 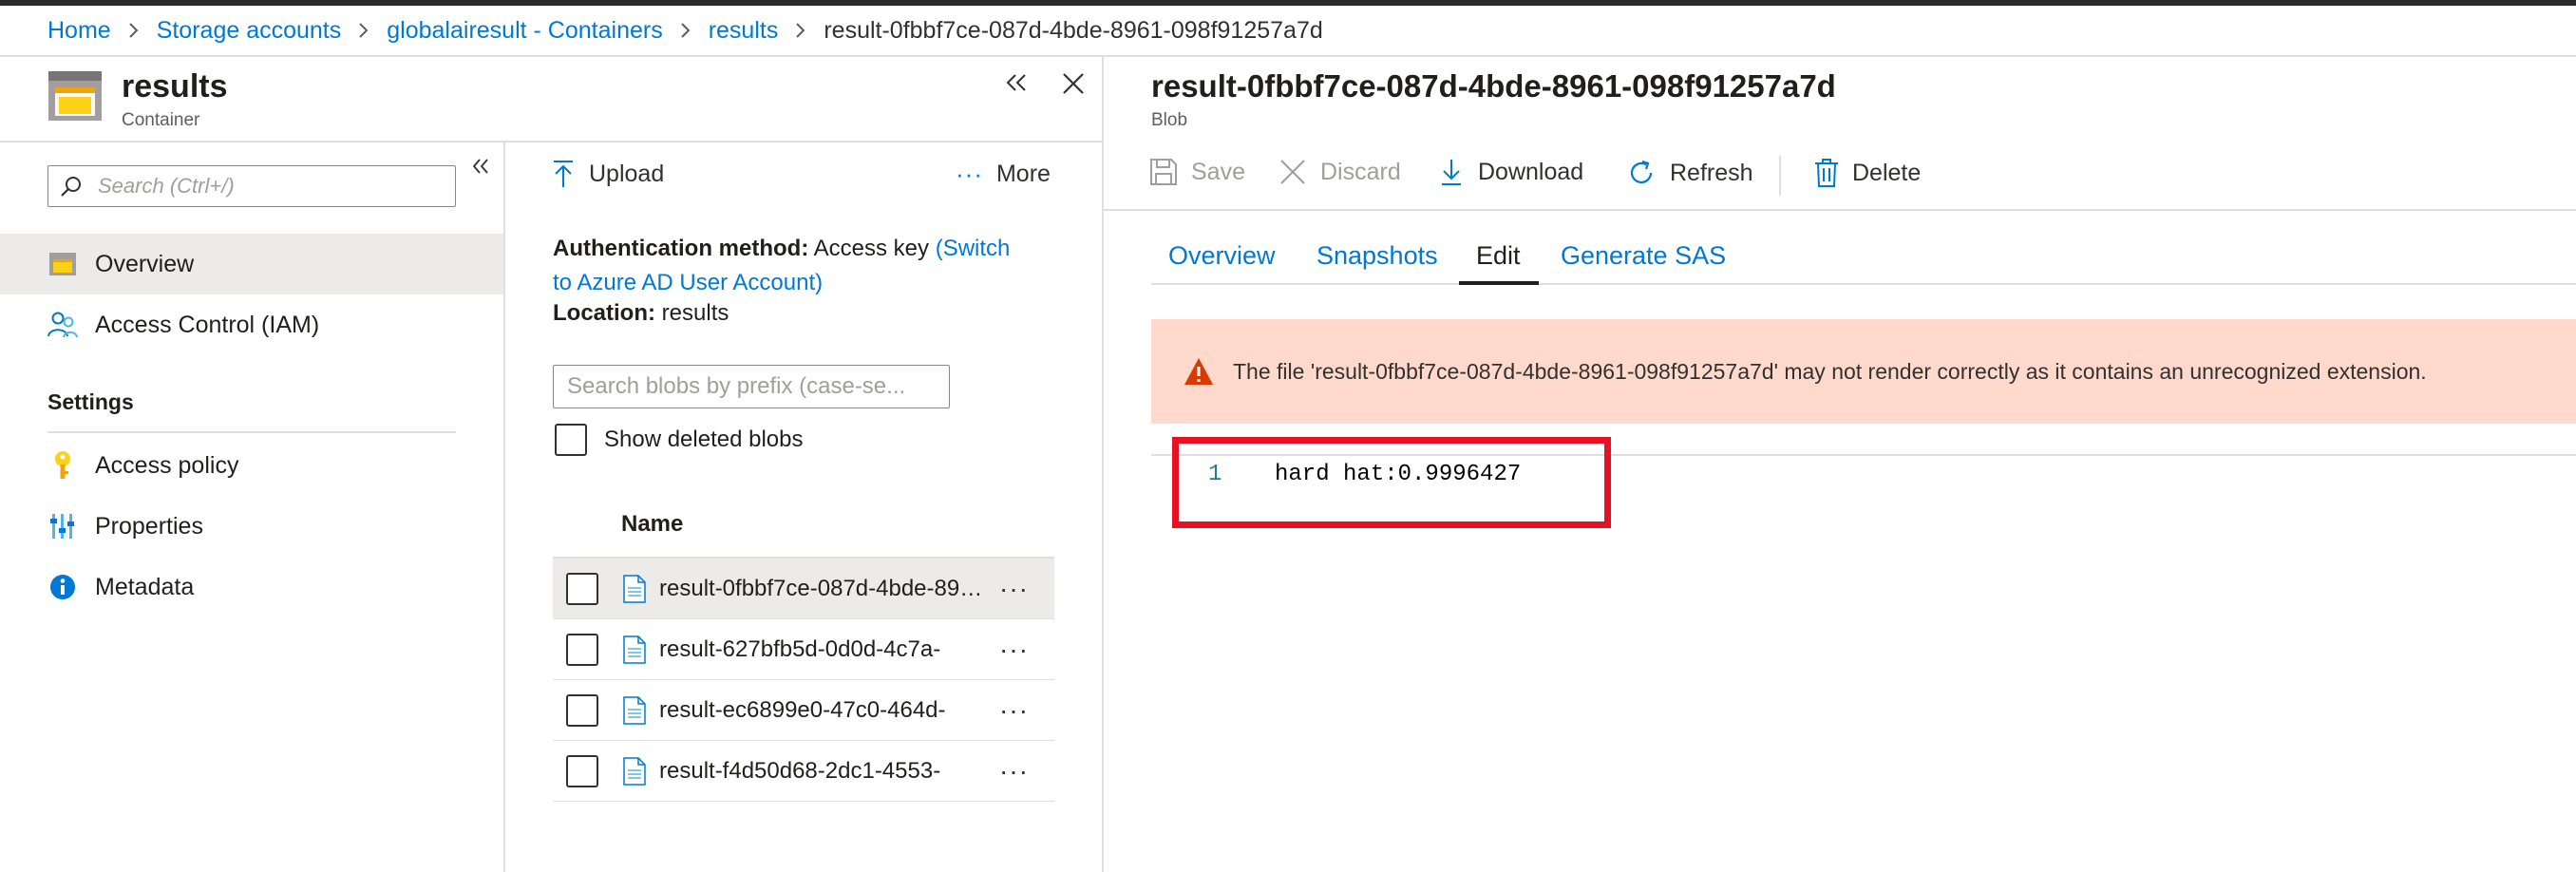 I want to click on save-label: Save, so click(x=1218, y=171).